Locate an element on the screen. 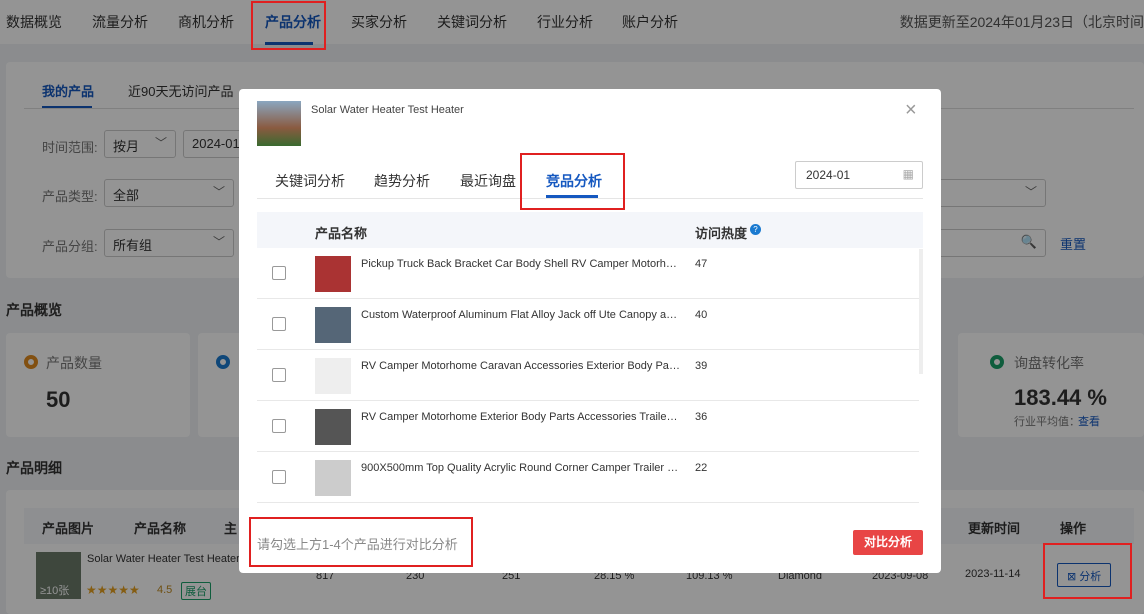 Image resolution: width=1144 pixels, height=614 pixels. modal-table-header: 产品名称 访问热度 ? is located at coordinates (590, 230).